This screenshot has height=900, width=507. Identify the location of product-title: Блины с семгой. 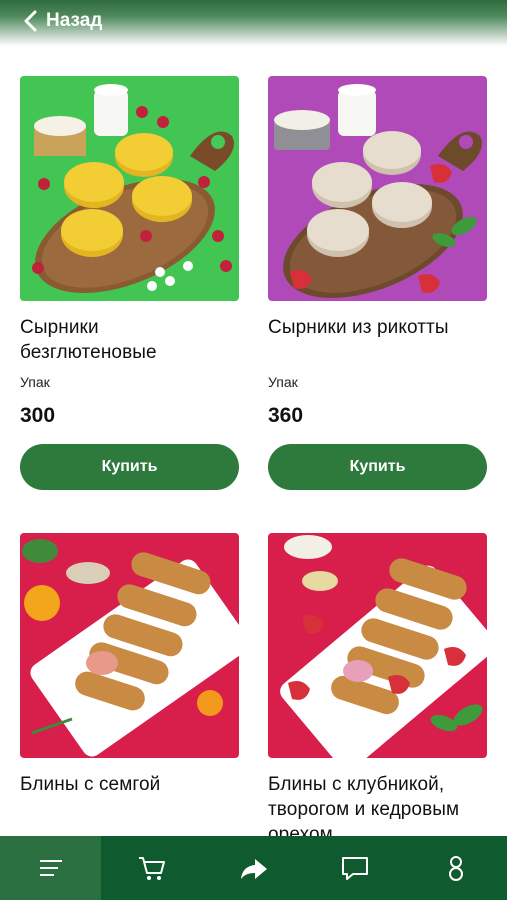
(90, 784).